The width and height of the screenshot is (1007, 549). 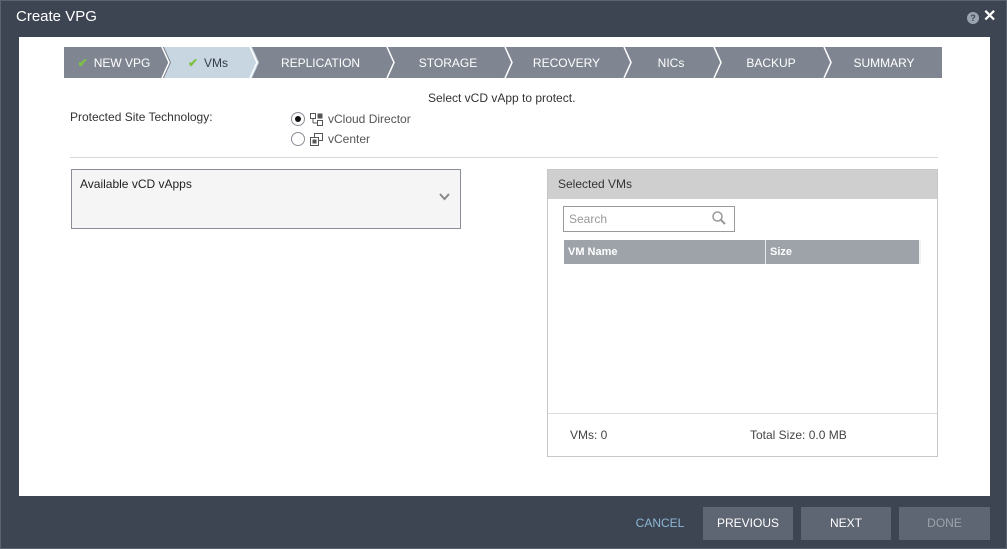 I want to click on wizard-step-vms: ✔ VMs, so click(x=208, y=62).